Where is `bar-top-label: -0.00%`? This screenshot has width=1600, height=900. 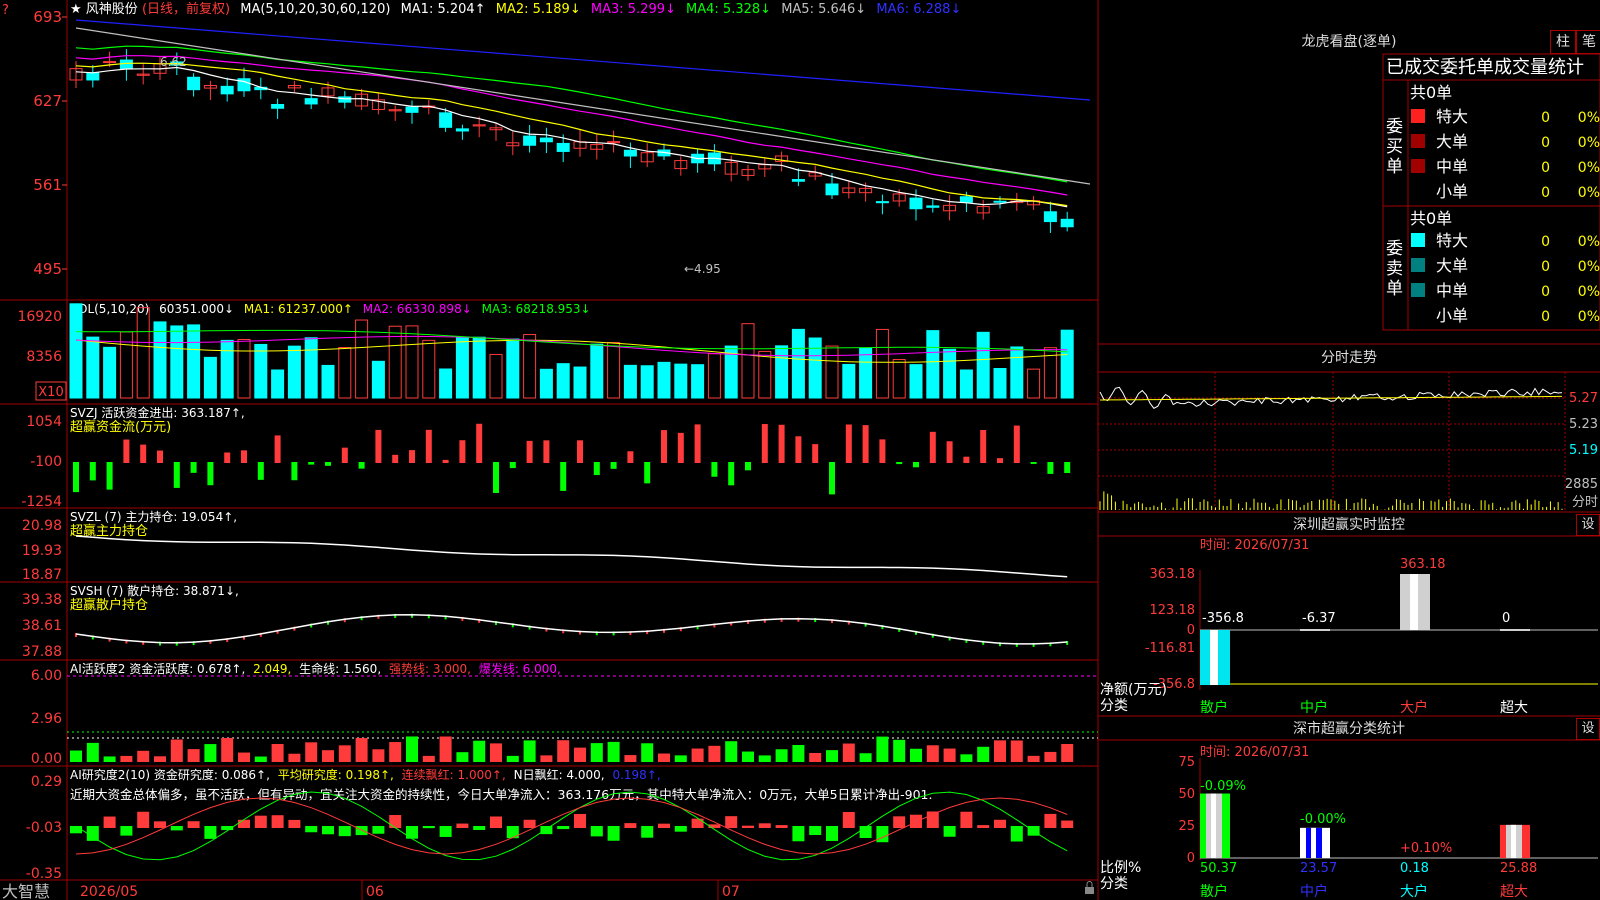 bar-top-label: -0.00% is located at coordinates (1323, 819).